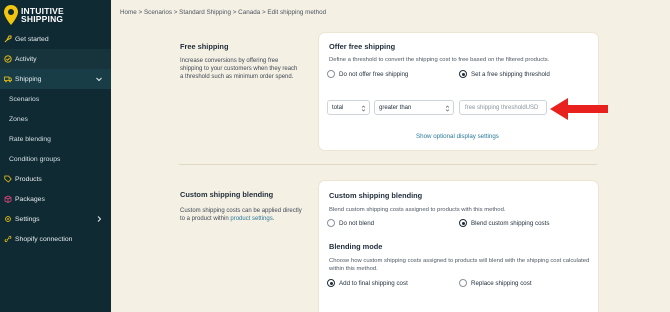  What do you see at coordinates (348, 107) in the screenshot?
I see `threshold-metric-select: total` at bounding box center [348, 107].